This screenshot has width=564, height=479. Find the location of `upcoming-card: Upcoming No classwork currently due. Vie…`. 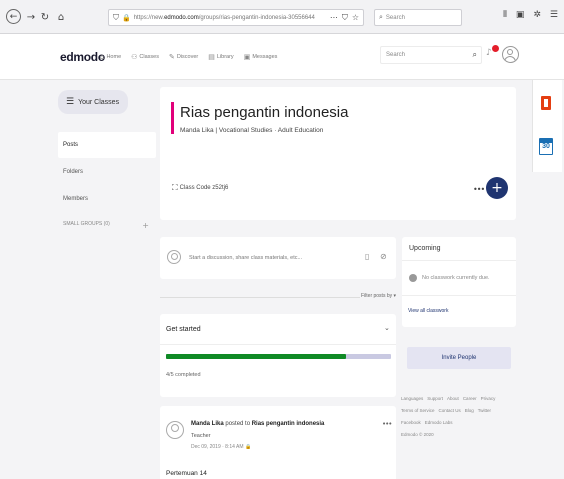

upcoming-card: Upcoming No classwork currently due. Vie… is located at coordinates (459, 282).